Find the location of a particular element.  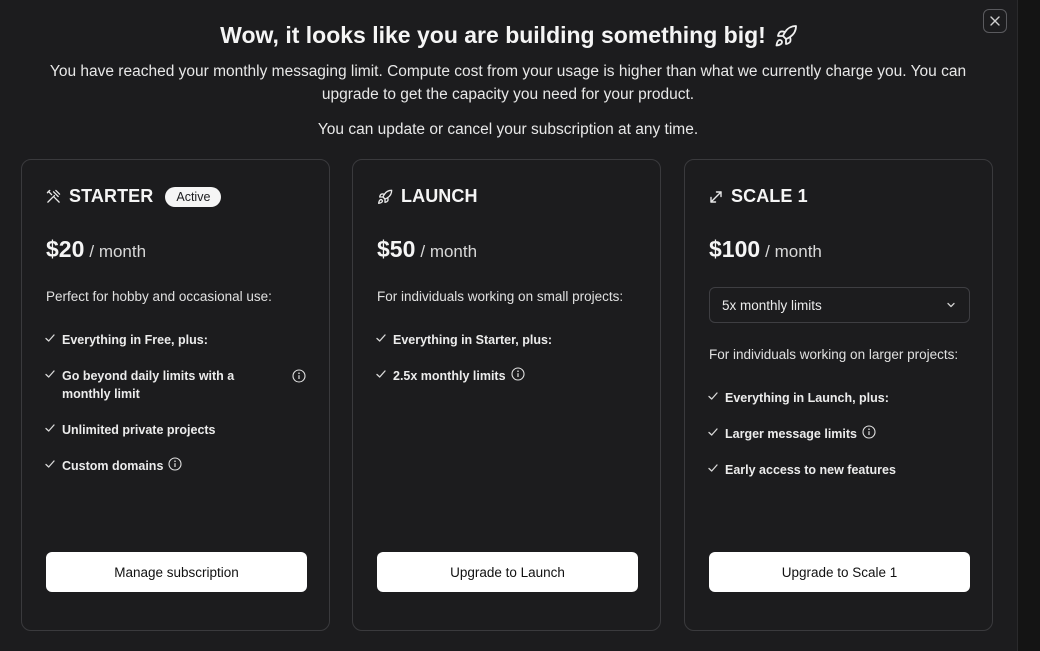

price-amount: $100 is located at coordinates (735, 249).